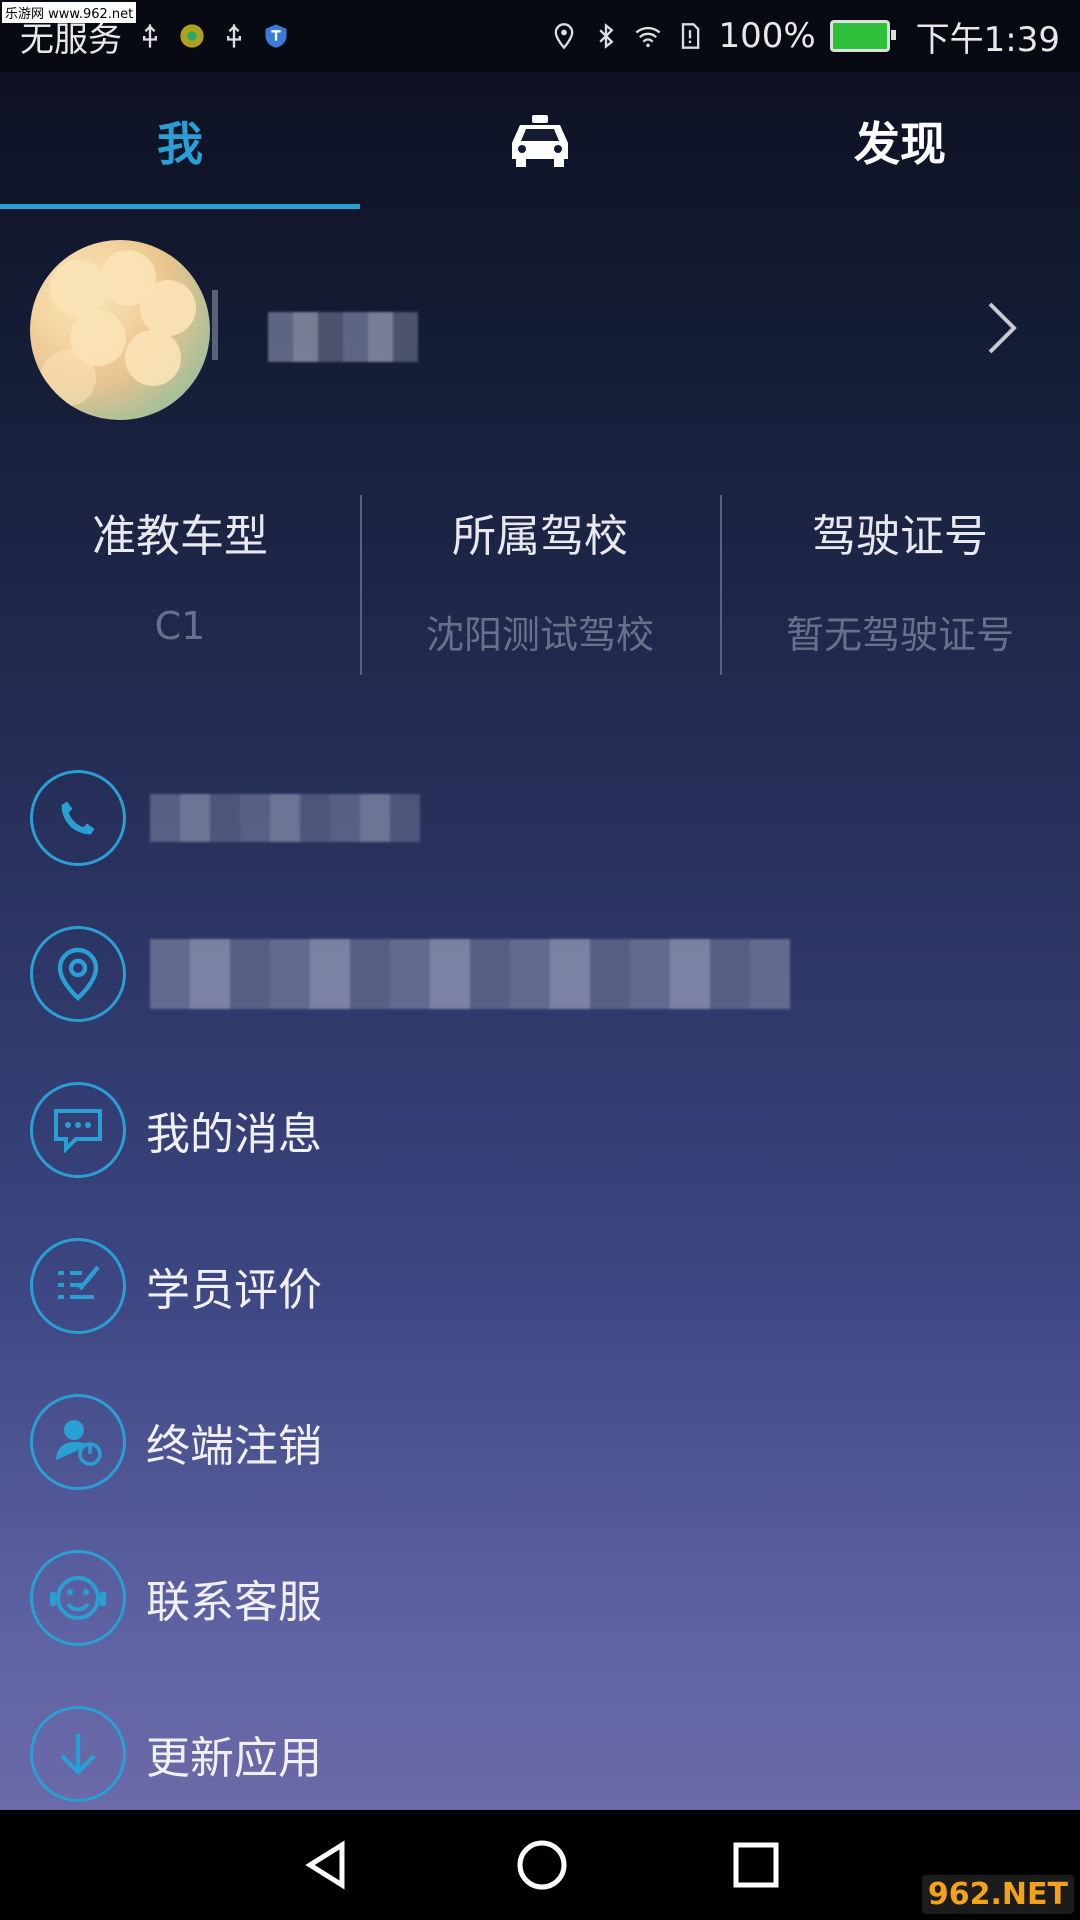 The height and width of the screenshot is (1920, 1080). What do you see at coordinates (767, 36) in the screenshot?
I see `battery-percent: 100%` at bounding box center [767, 36].